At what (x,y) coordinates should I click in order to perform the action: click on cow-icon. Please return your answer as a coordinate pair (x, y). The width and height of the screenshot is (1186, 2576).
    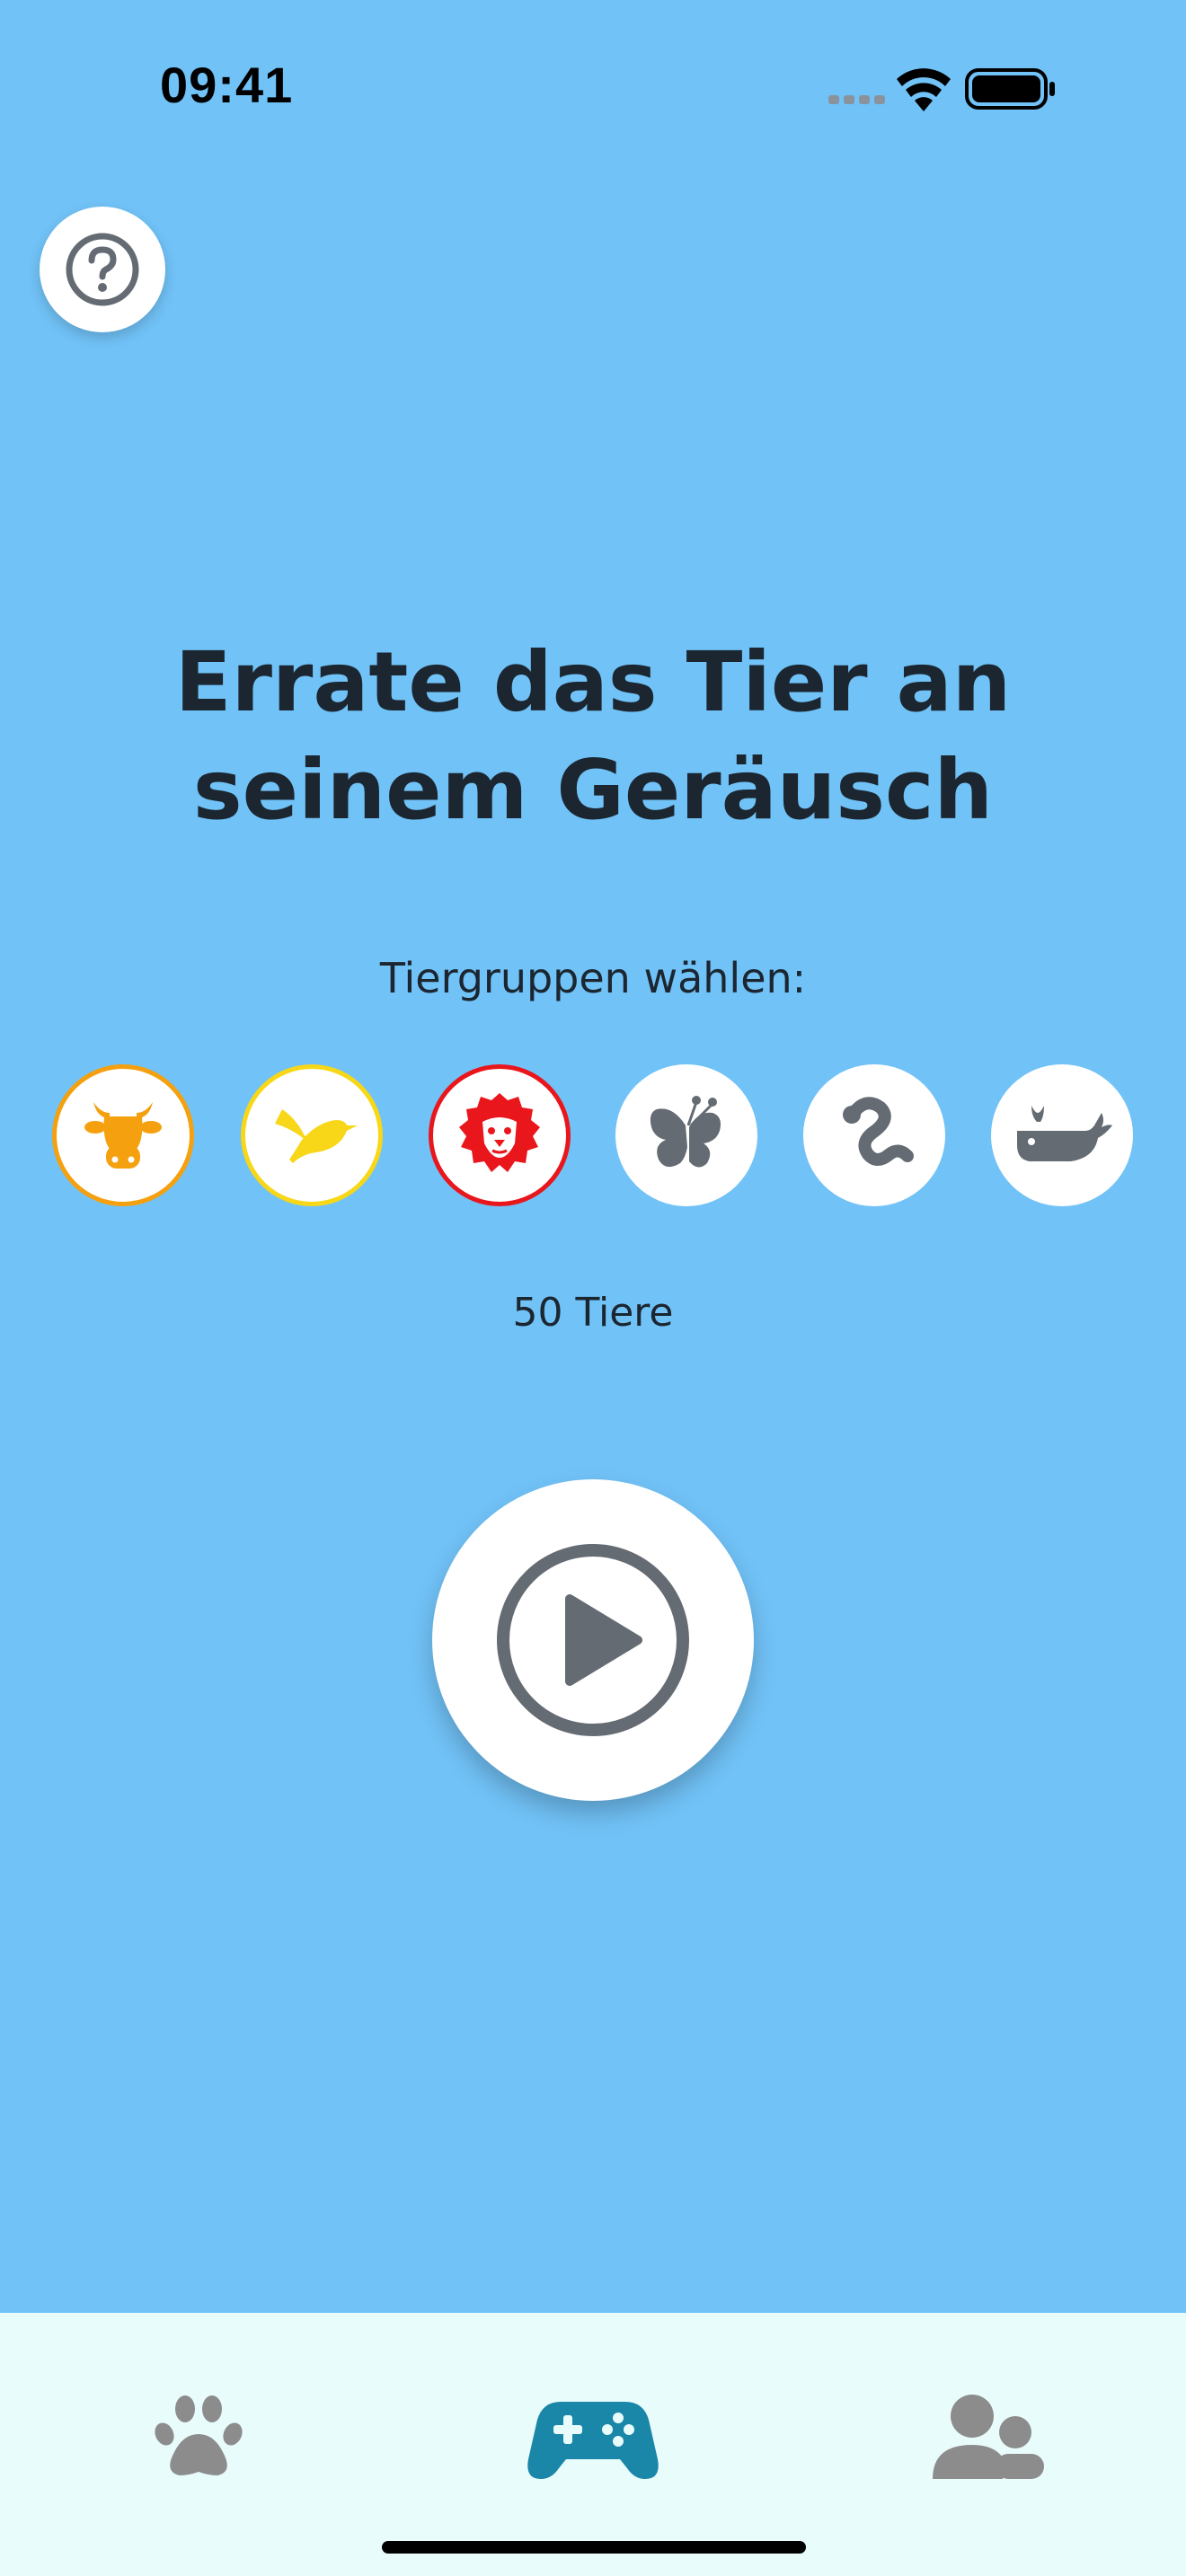
    Looking at the image, I should click on (123, 1135).